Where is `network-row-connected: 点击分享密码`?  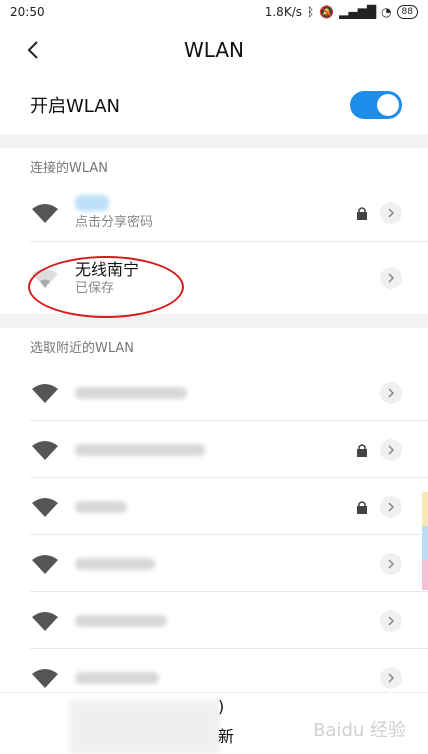 network-row-connected: 点击分享密码 is located at coordinates (214, 213).